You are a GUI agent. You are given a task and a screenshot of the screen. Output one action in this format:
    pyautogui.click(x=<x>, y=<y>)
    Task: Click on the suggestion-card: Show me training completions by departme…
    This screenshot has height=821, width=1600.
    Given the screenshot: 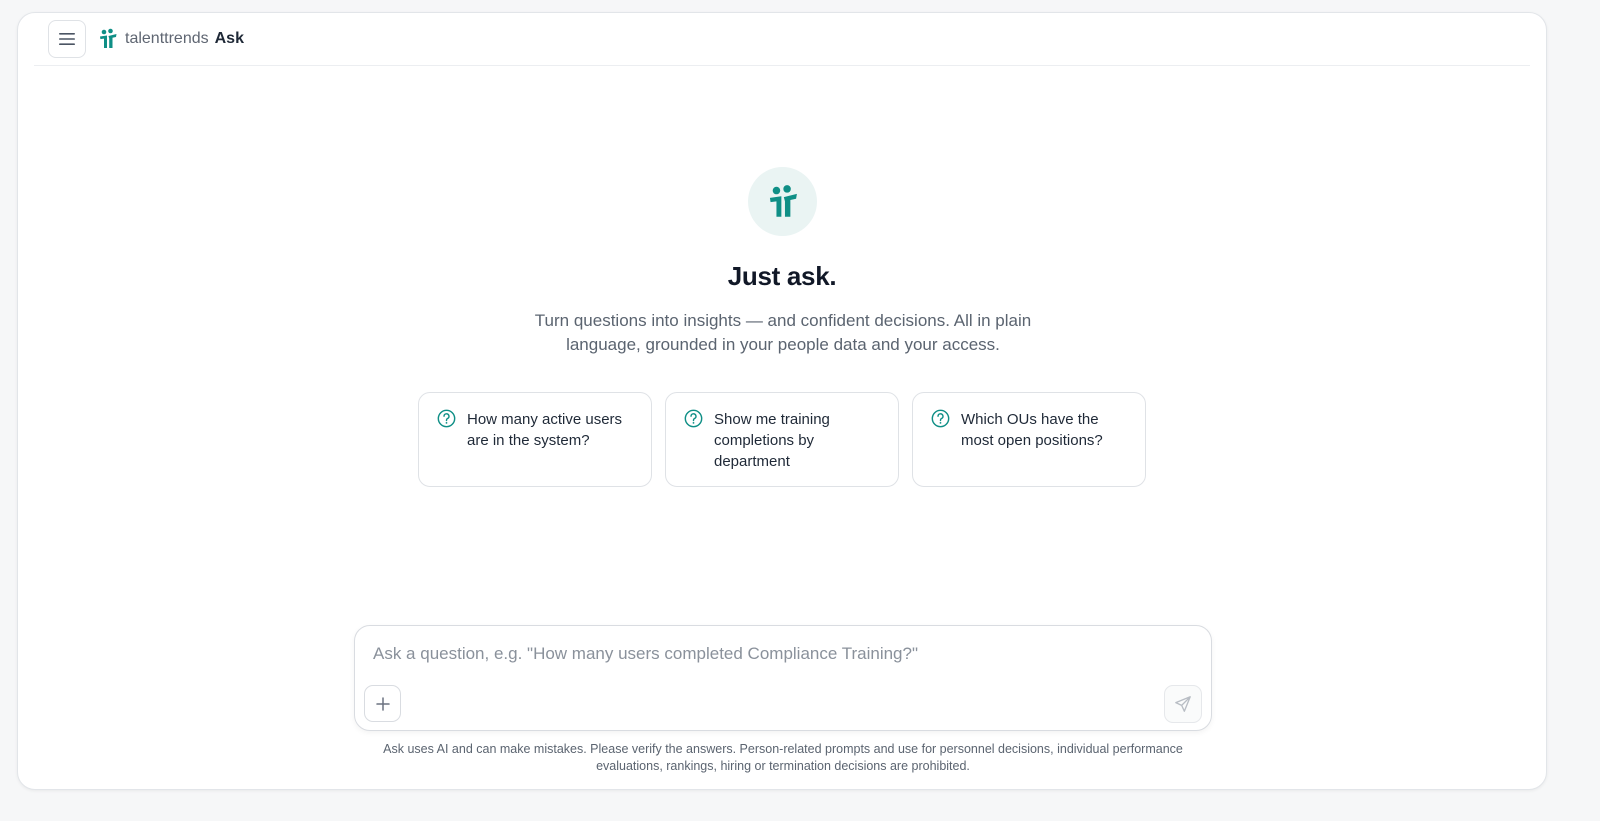 What is the action you would take?
    pyautogui.click(x=782, y=439)
    